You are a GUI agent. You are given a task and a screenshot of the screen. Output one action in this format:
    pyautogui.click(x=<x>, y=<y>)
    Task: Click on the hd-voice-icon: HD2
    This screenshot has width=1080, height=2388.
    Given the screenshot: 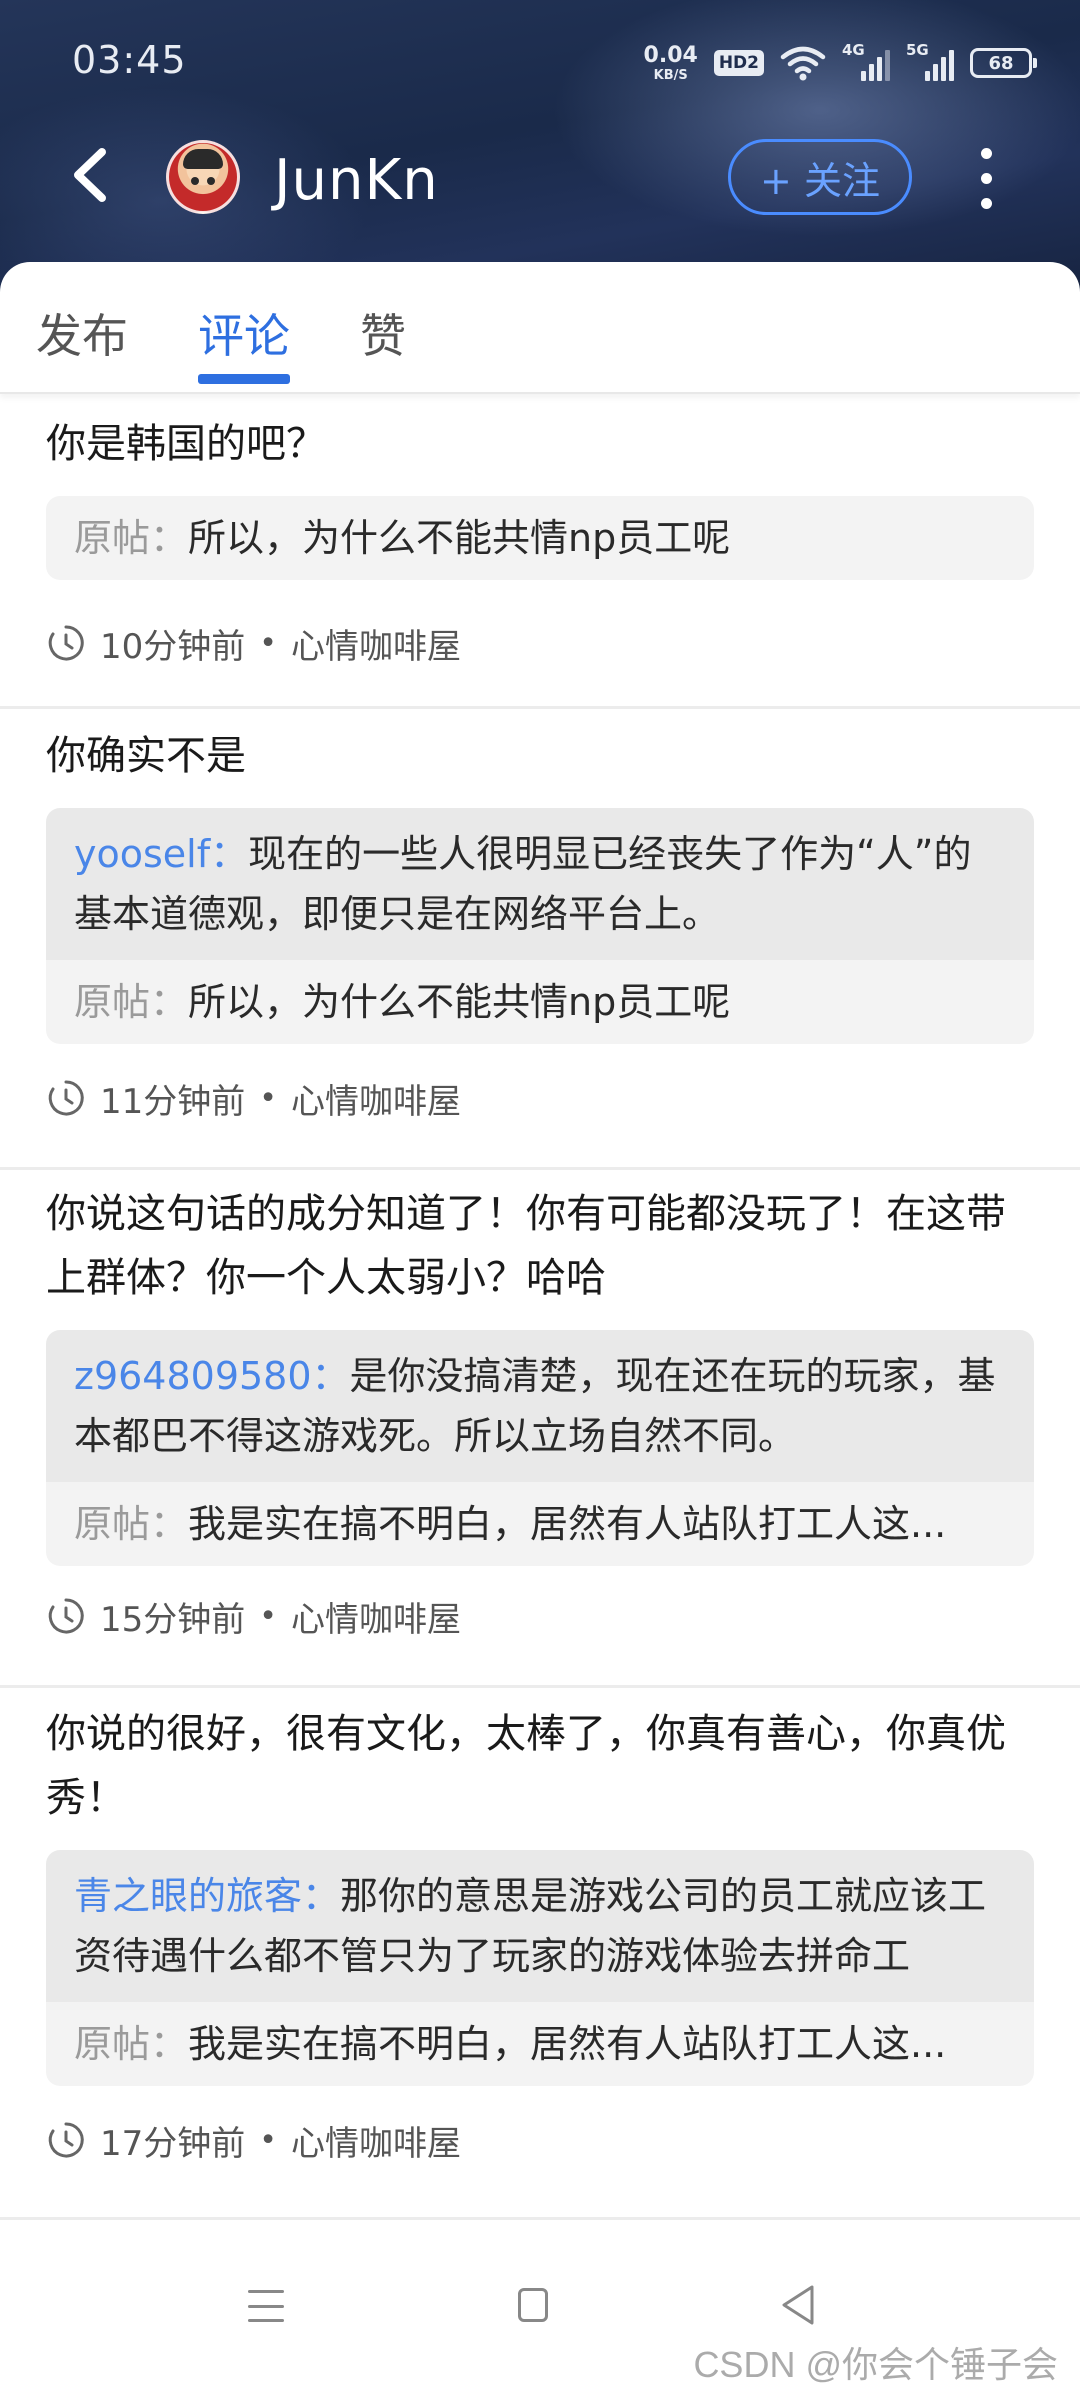 What is the action you would take?
    pyautogui.click(x=738, y=63)
    